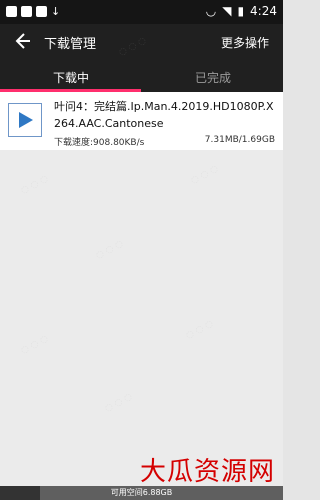 The width and height of the screenshot is (320, 500). I want to click on wifi-icon: ◡, so click(211, 11).